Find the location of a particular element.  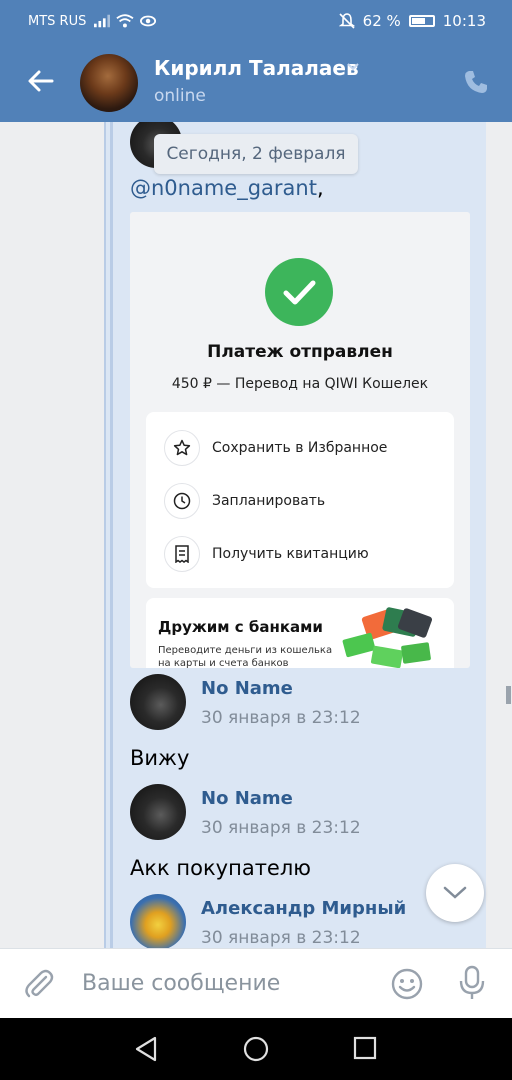

system-nav-bar is located at coordinates (256, 1049).